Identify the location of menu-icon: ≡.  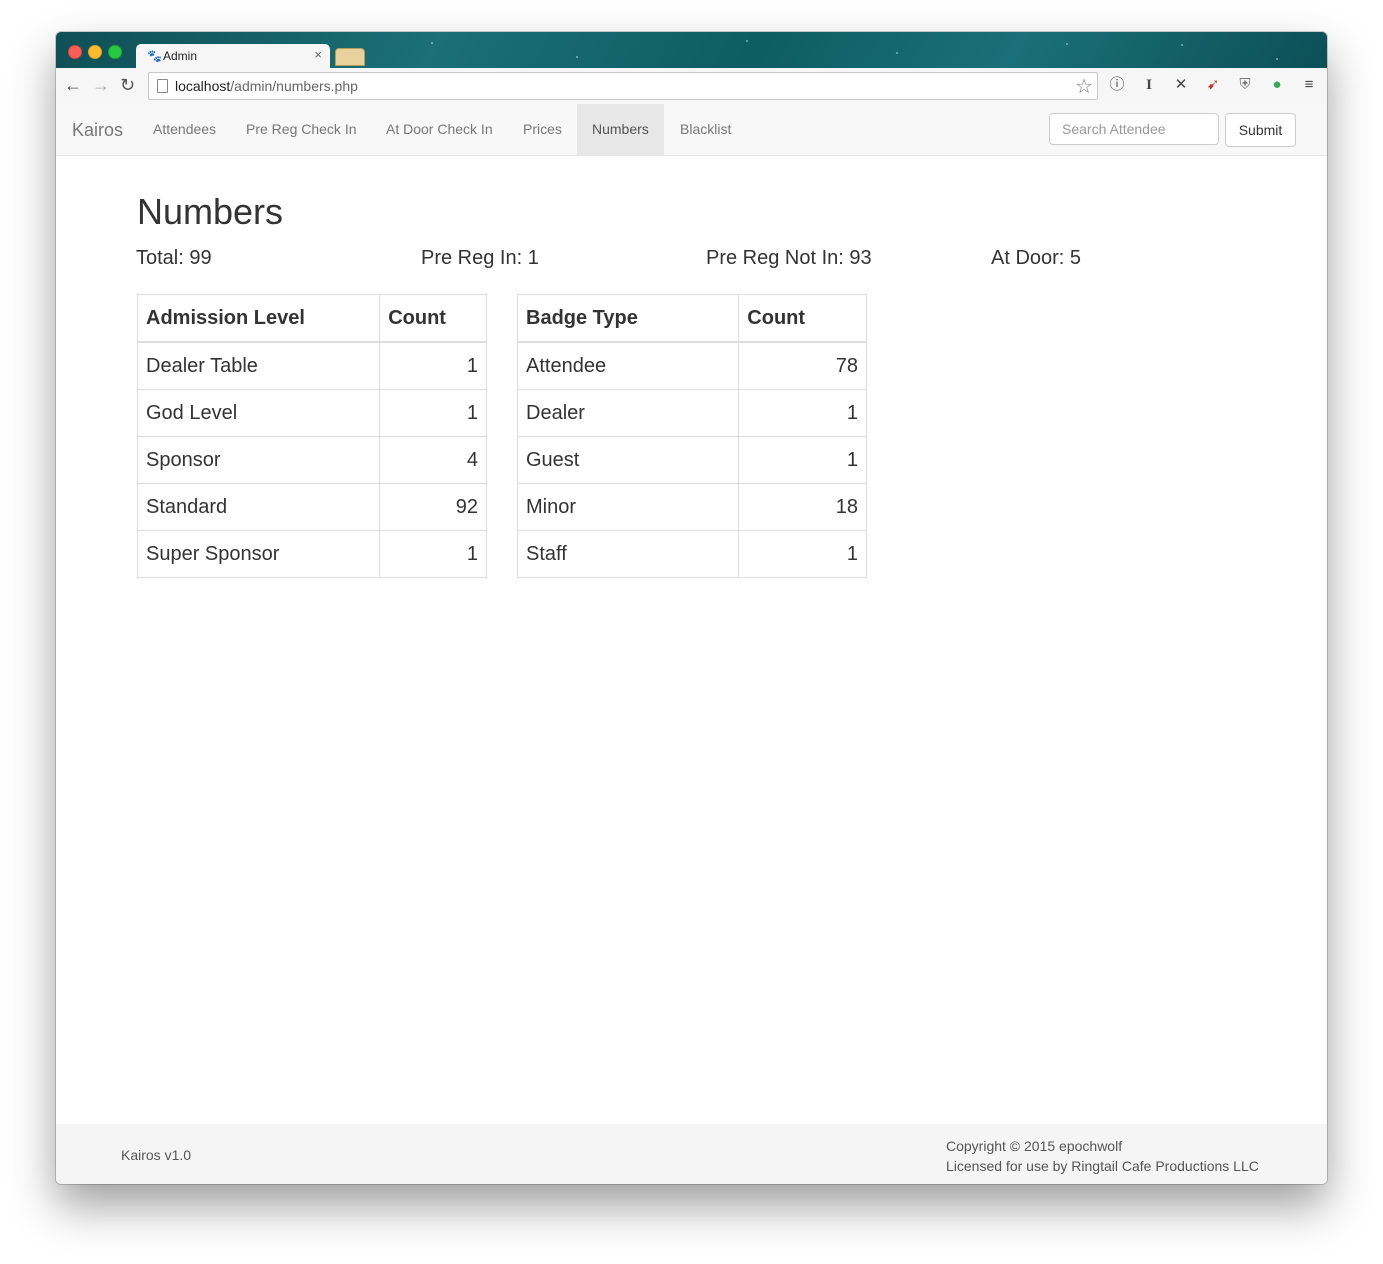
(1309, 85).